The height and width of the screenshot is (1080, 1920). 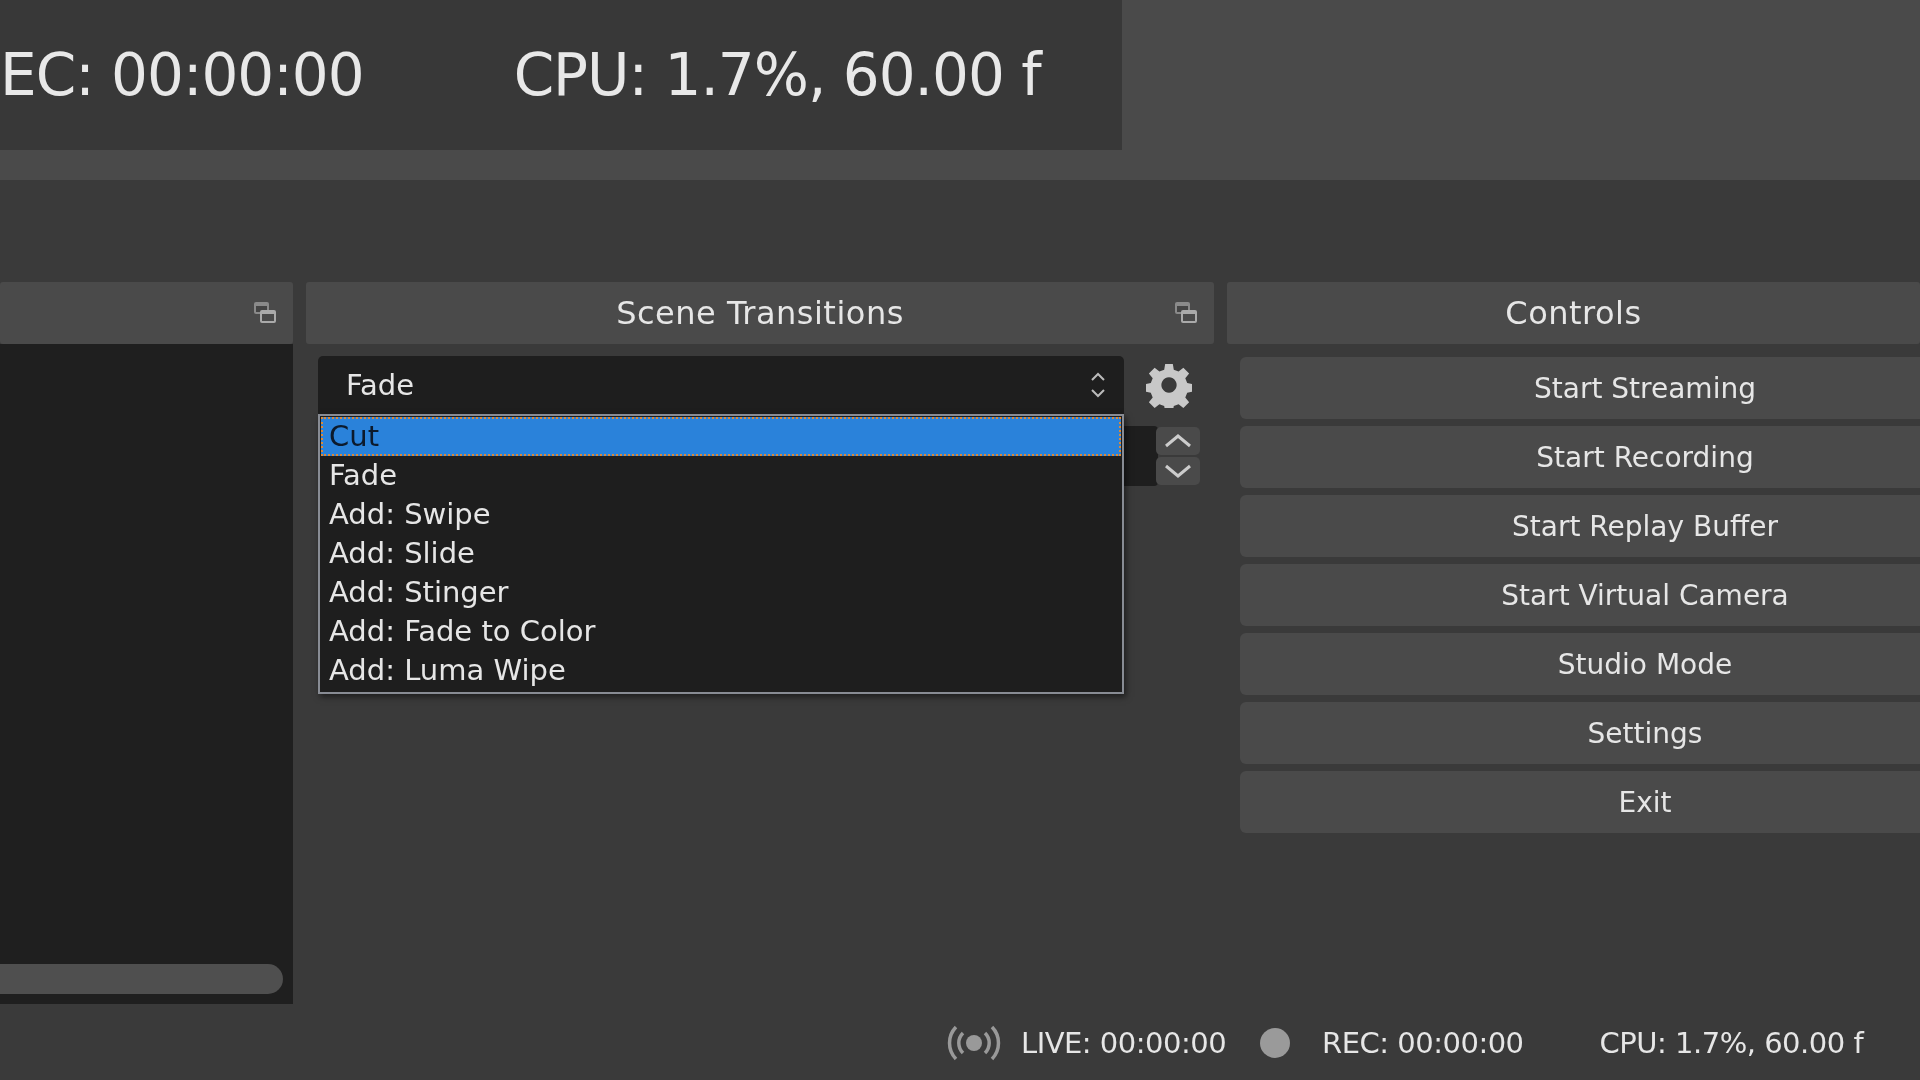 What do you see at coordinates (1580, 733) in the screenshot?
I see `control-button: Settings` at bounding box center [1580, 733].